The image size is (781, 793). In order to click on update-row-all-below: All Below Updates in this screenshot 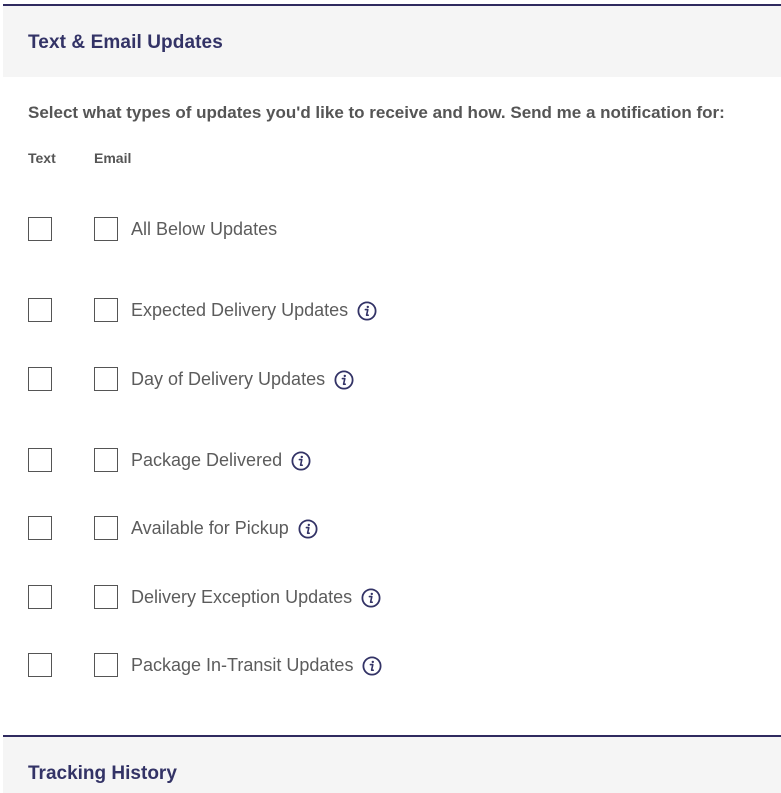, I will do `click(398, 230)`.